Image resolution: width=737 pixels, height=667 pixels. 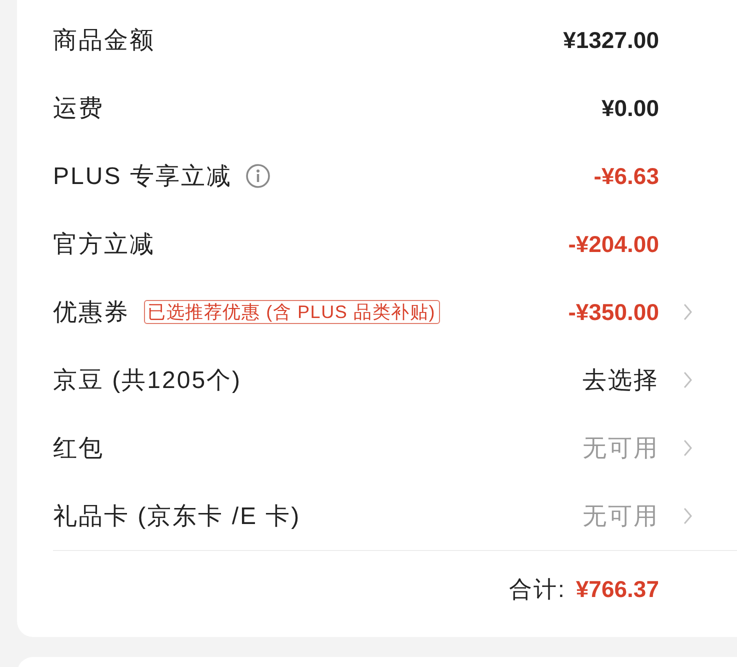 I want to click on row-value: 去选择, so click(x=620, y=380).